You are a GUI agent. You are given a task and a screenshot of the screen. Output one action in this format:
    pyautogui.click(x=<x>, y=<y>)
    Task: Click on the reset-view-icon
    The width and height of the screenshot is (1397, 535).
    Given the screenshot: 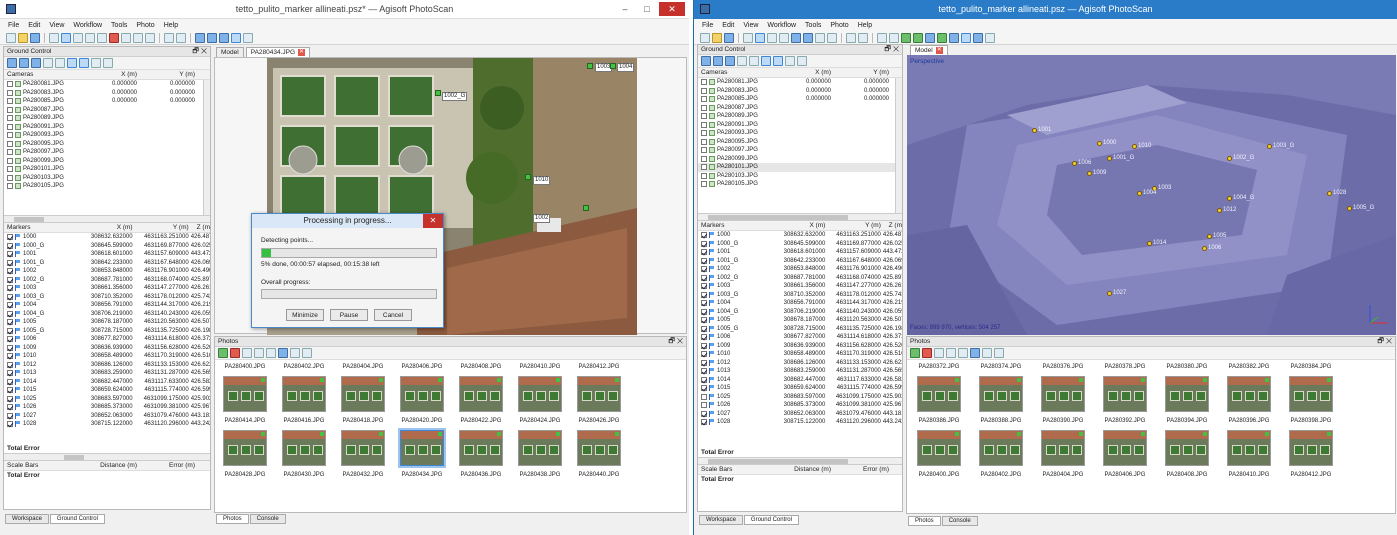 What is the action you would take?
    pyautogui.click(x=224, y=37)
    